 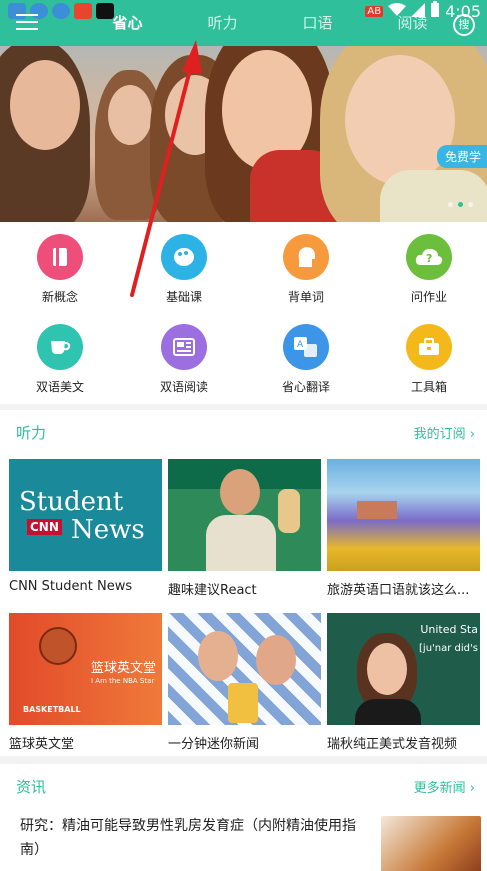 I want to click on rachel-face, so click(x=387, y=669).